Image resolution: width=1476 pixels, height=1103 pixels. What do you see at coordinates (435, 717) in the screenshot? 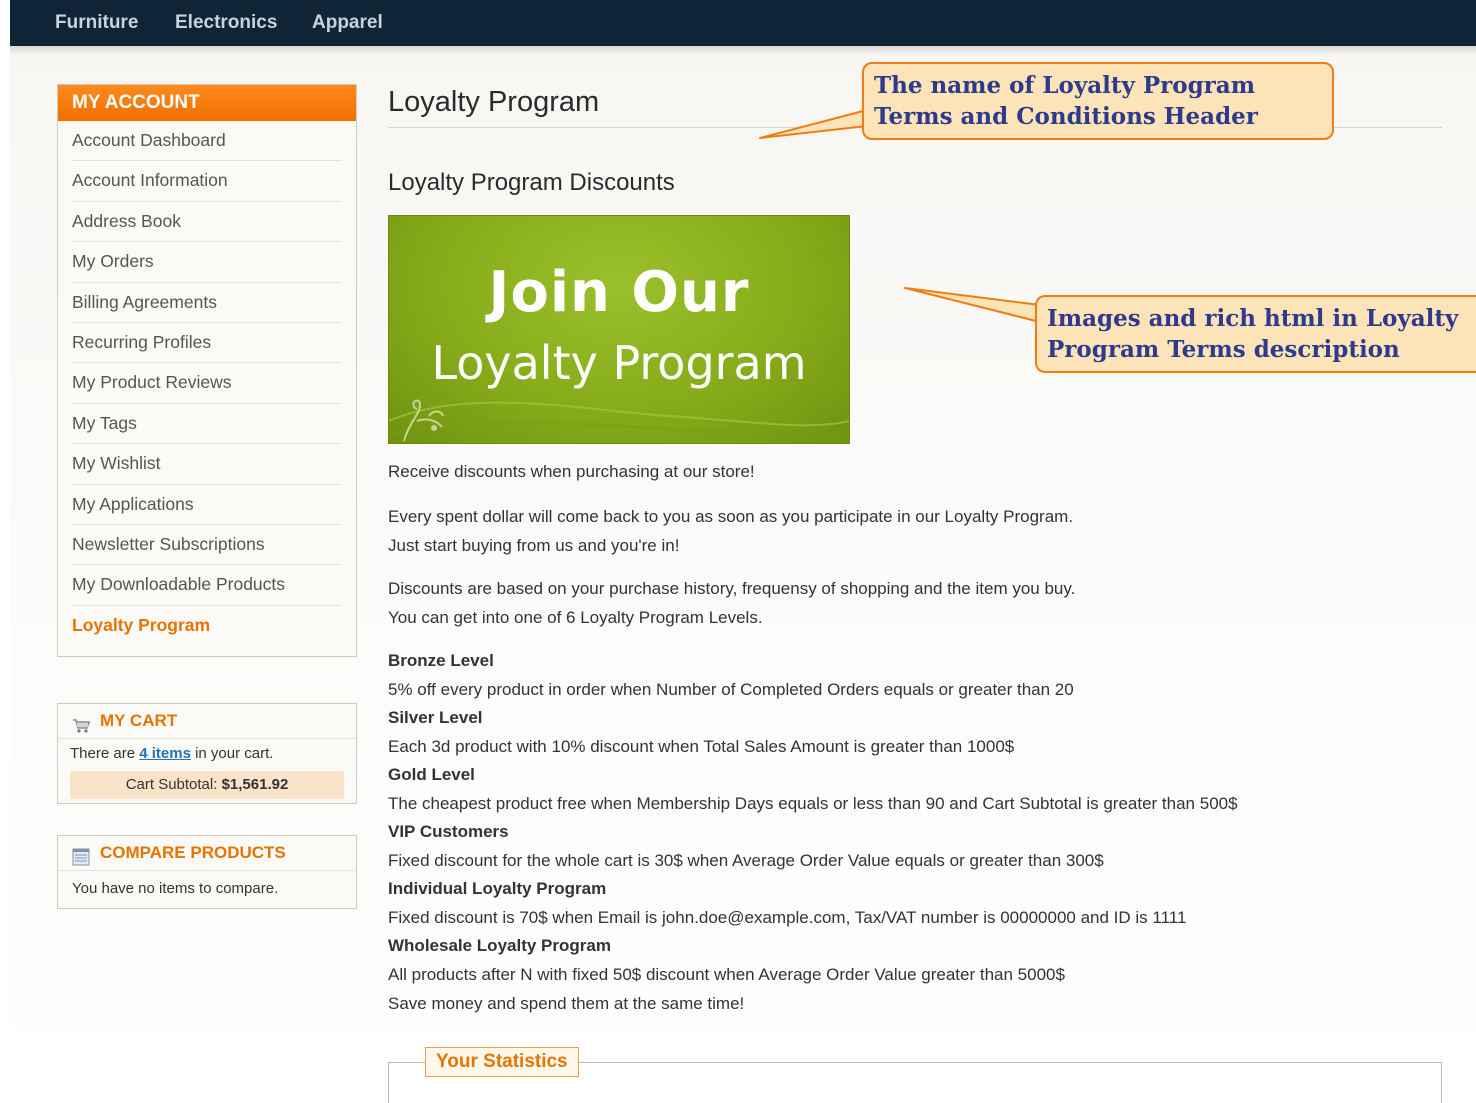
I see `level-name-silver: Silver Level` at bounding box center [435, 717].